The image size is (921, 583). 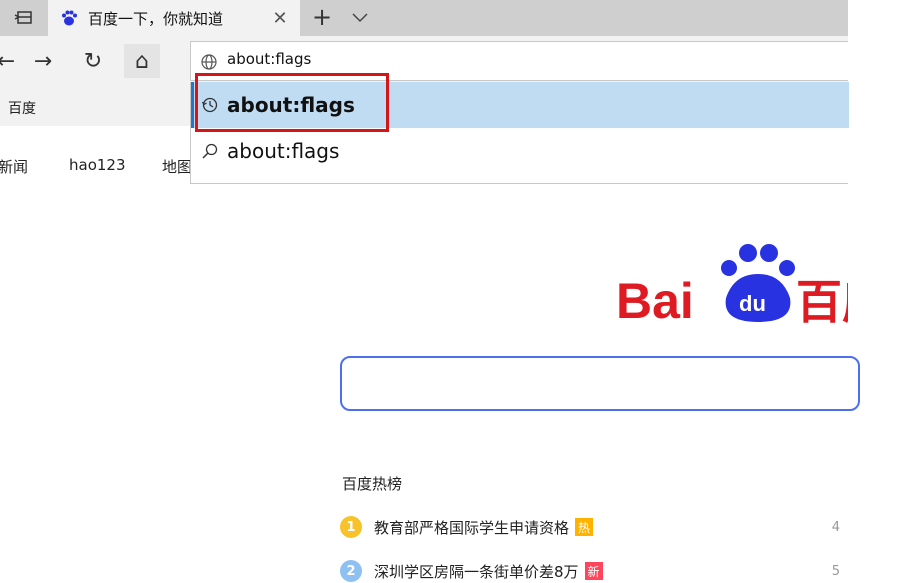 What do you see at coordinates (322, 18) in the screenshot?
I see `new-tab-button: +` at bounding box center [322, 18].